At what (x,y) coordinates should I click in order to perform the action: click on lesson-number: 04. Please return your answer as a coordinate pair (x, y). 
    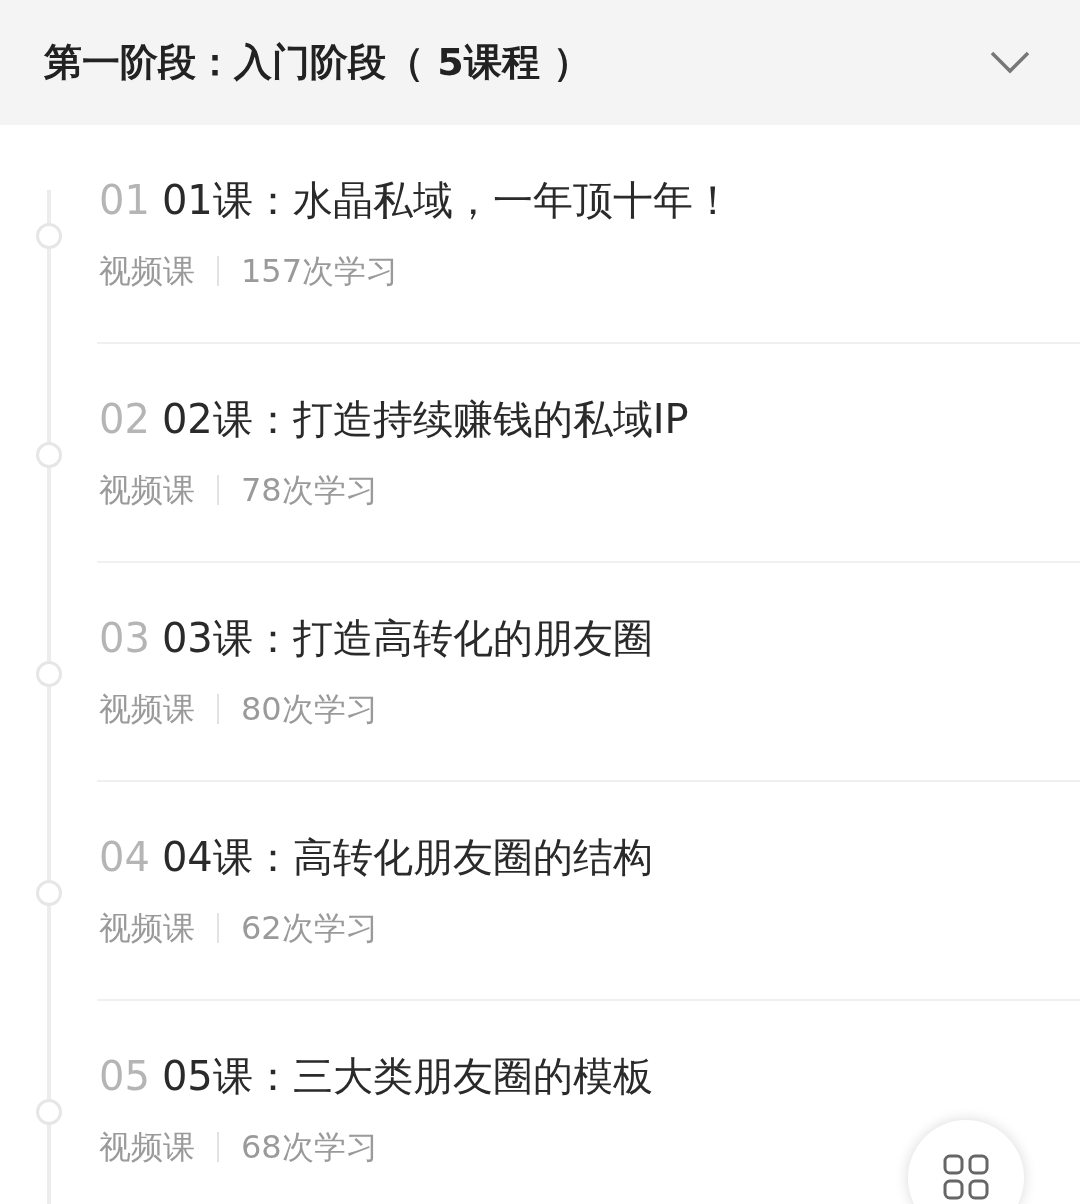
    Looking at the image, I should click on (124, 857).